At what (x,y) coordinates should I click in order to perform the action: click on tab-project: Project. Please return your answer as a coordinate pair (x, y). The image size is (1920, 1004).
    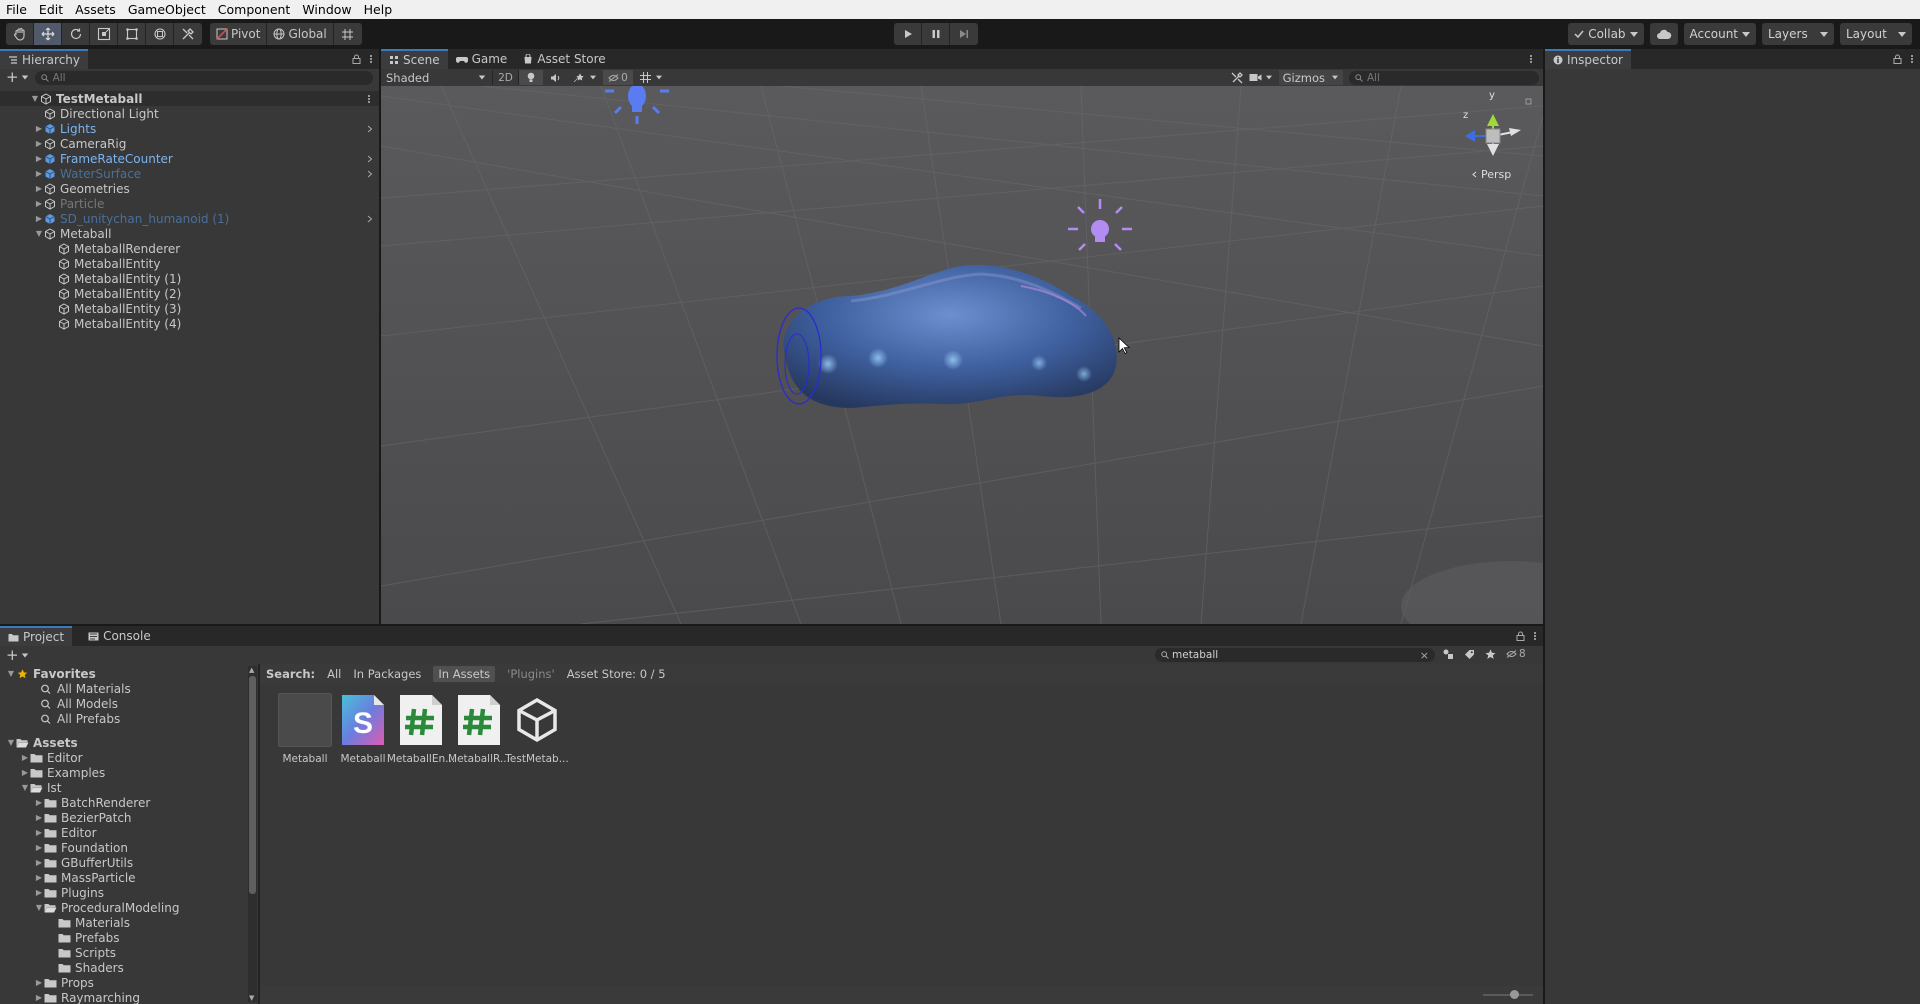
    Looking at the image, I should click on (36, 636).